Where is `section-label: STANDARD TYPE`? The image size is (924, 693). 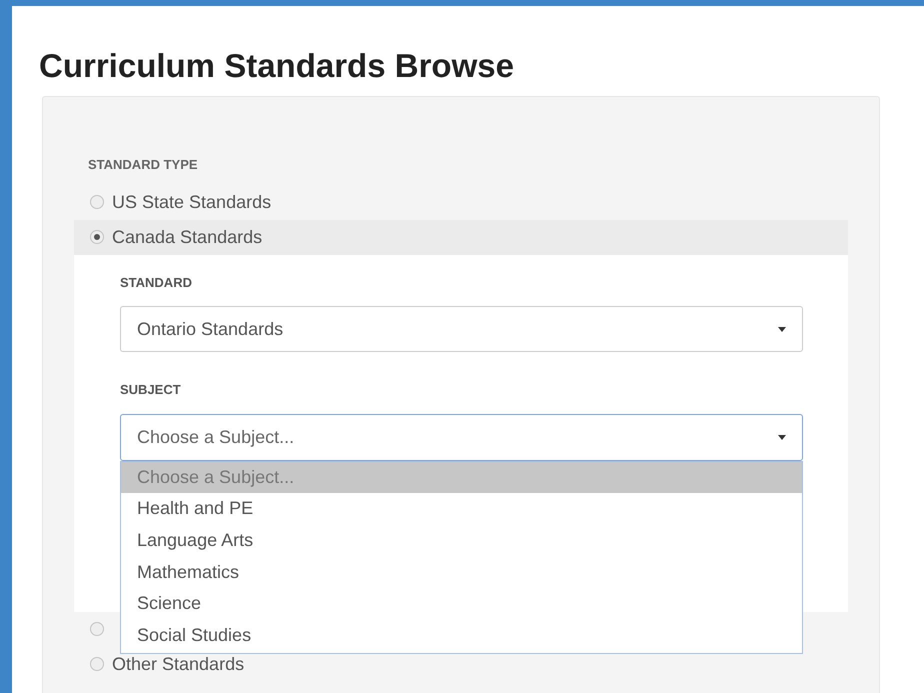 section-label: STANDARD TYPE is located at coordinates (143, 165).